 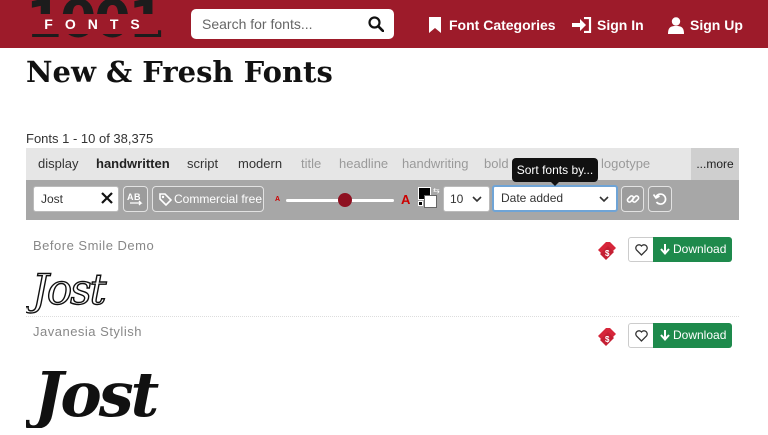 I want to click on reset-colors-icon, so click(x=420, y=203).